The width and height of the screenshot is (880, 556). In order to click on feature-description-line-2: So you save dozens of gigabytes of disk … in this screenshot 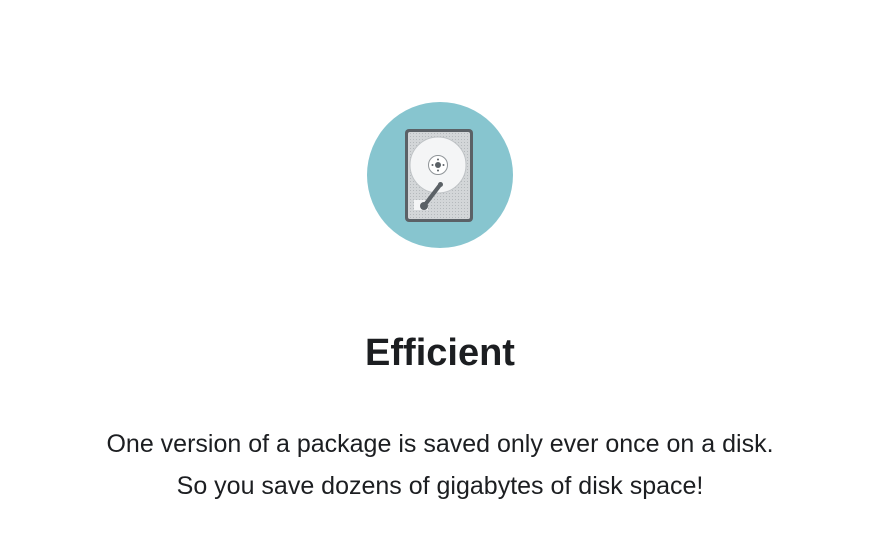, I will do `click(440, 486)`.